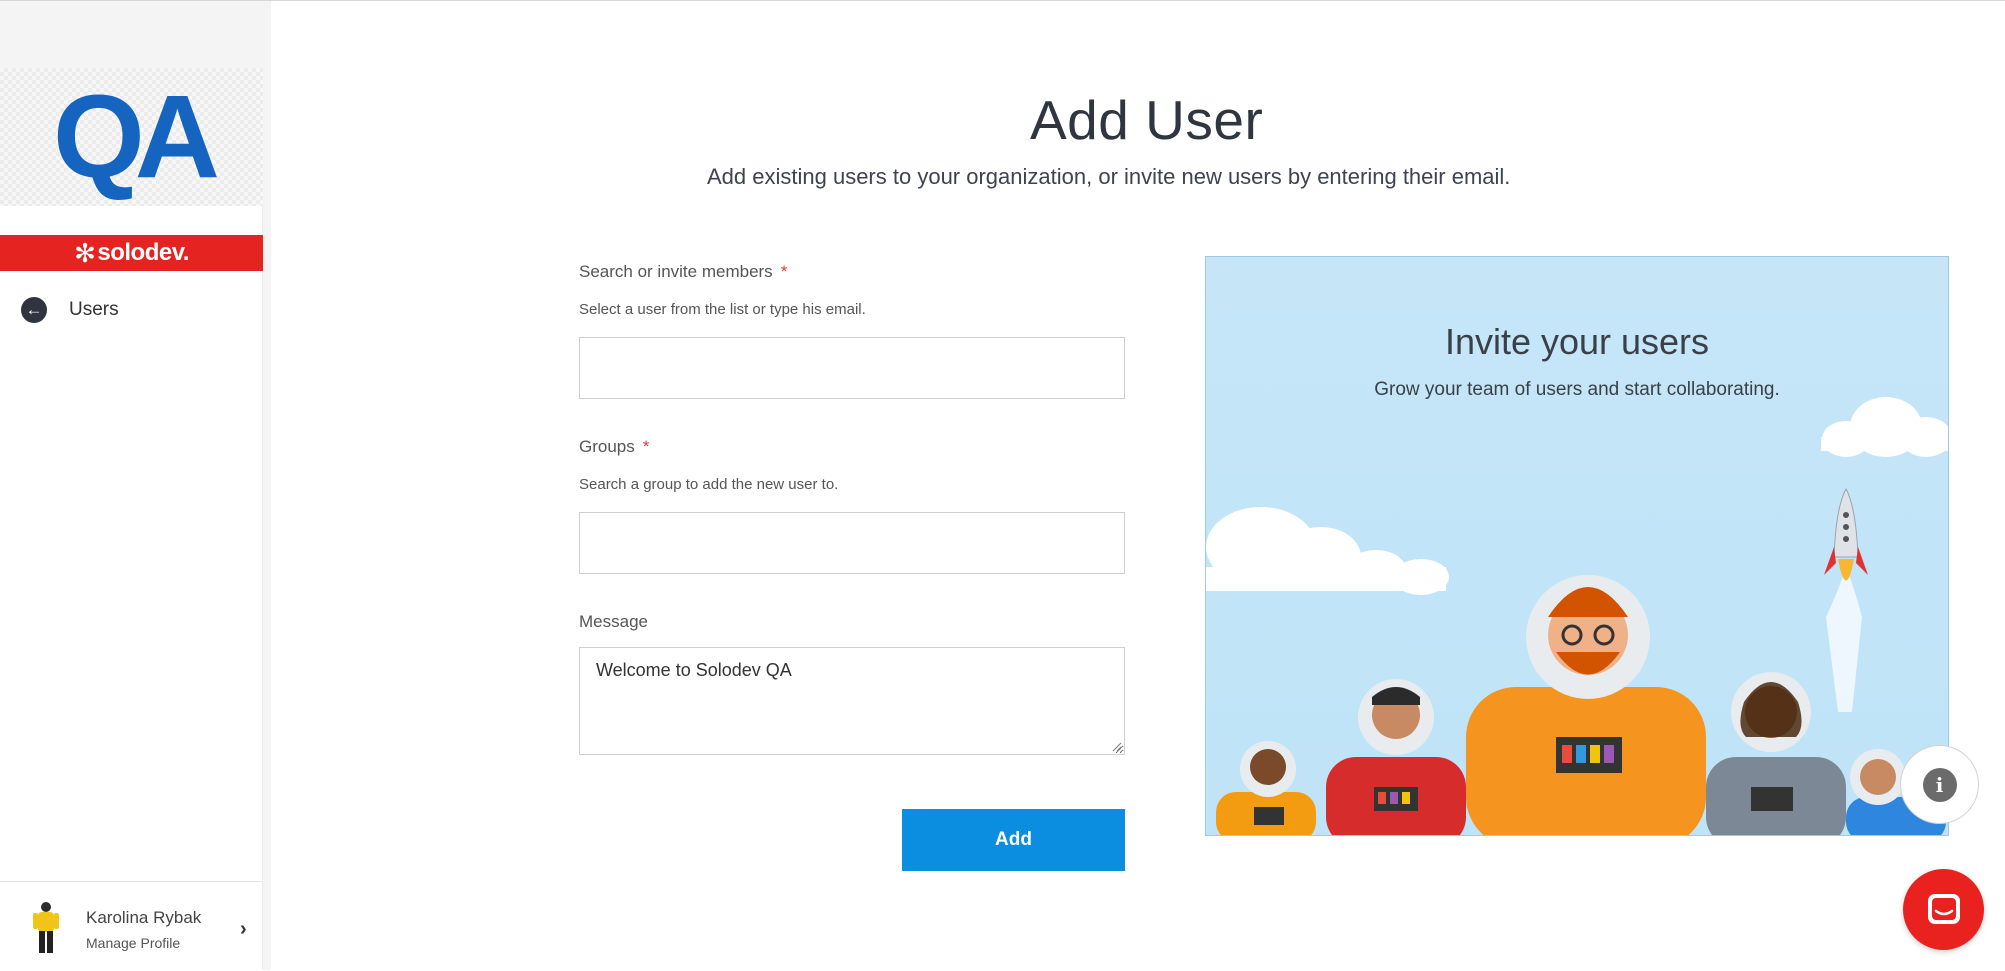 This screenshot has width=2005, height=971. I want to click on groups-help: Search a group to add the new user to., so click(709, 484).